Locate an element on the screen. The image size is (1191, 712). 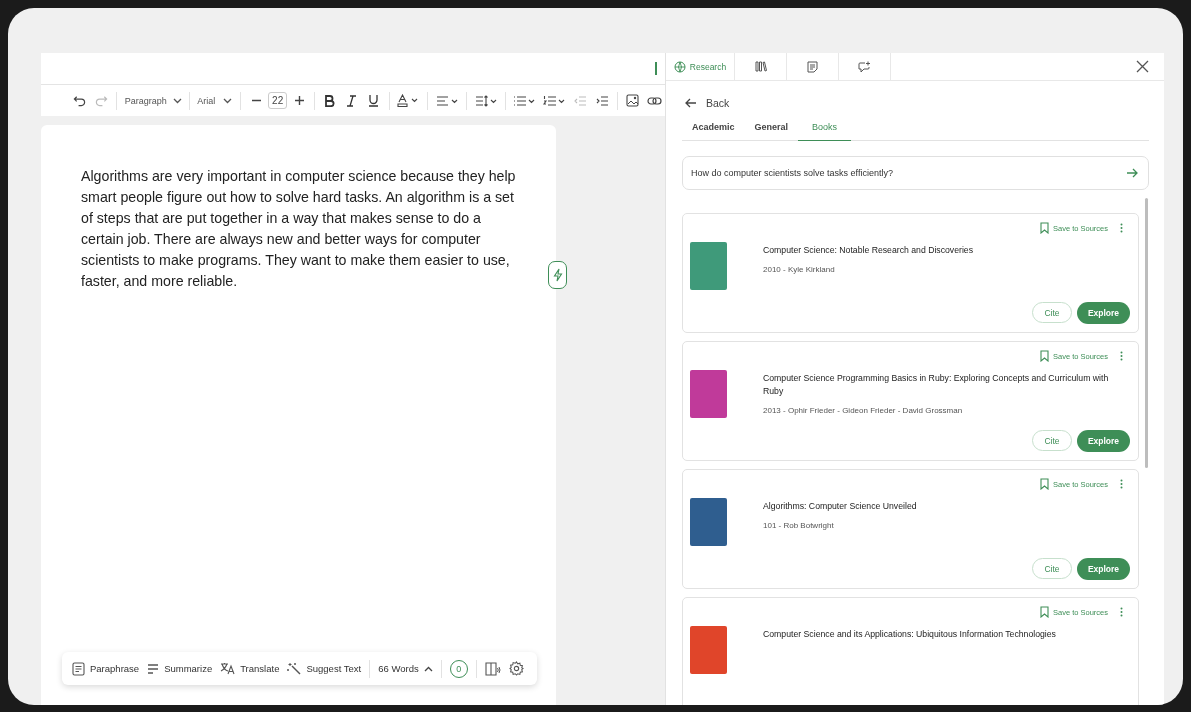
link-icon is located at coordinates (655, 100).